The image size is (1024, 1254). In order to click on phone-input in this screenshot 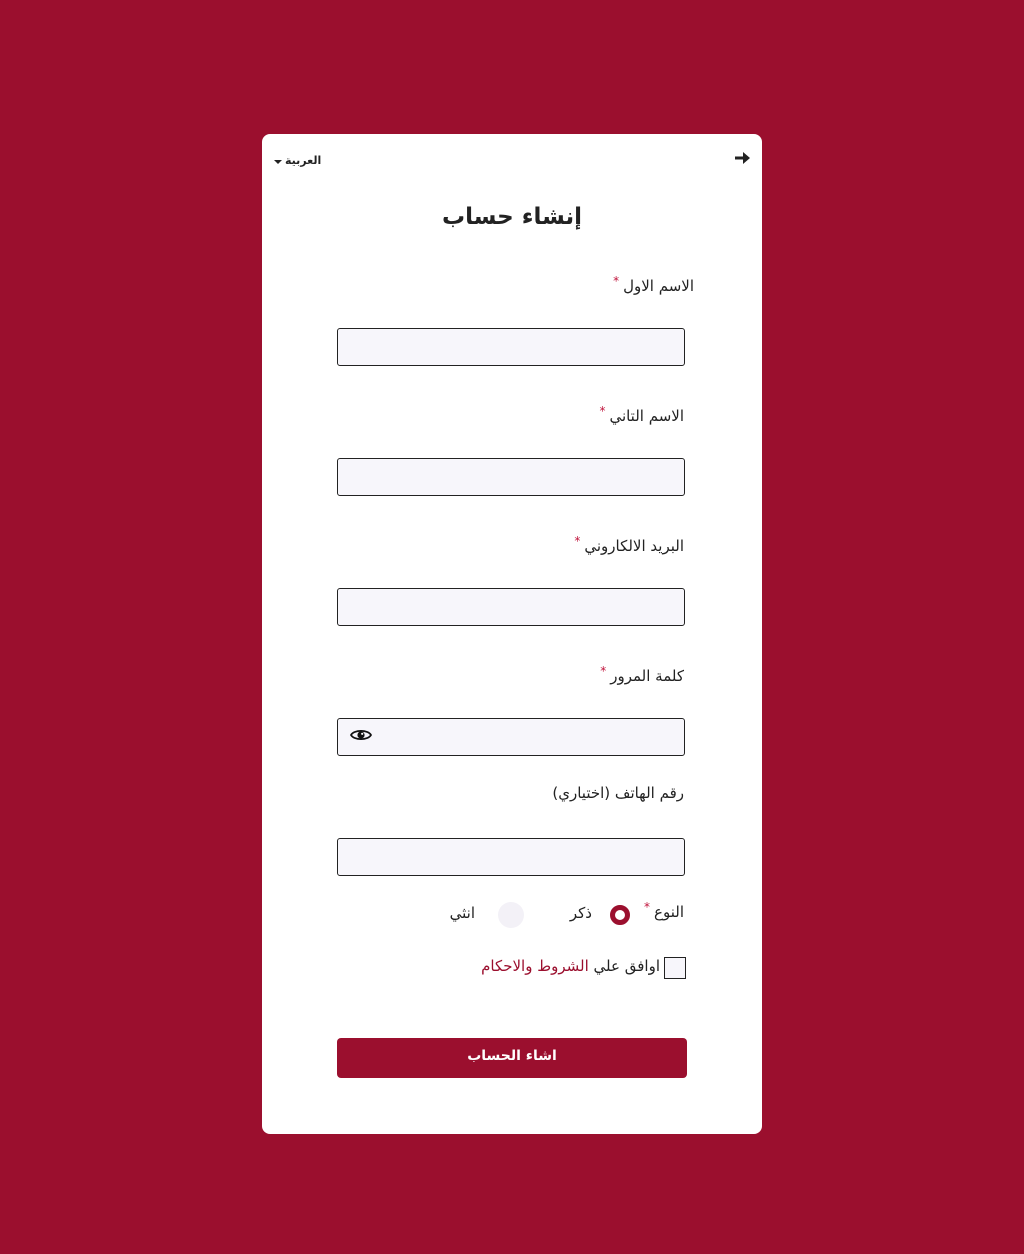, I will do `click(511, 857)`.